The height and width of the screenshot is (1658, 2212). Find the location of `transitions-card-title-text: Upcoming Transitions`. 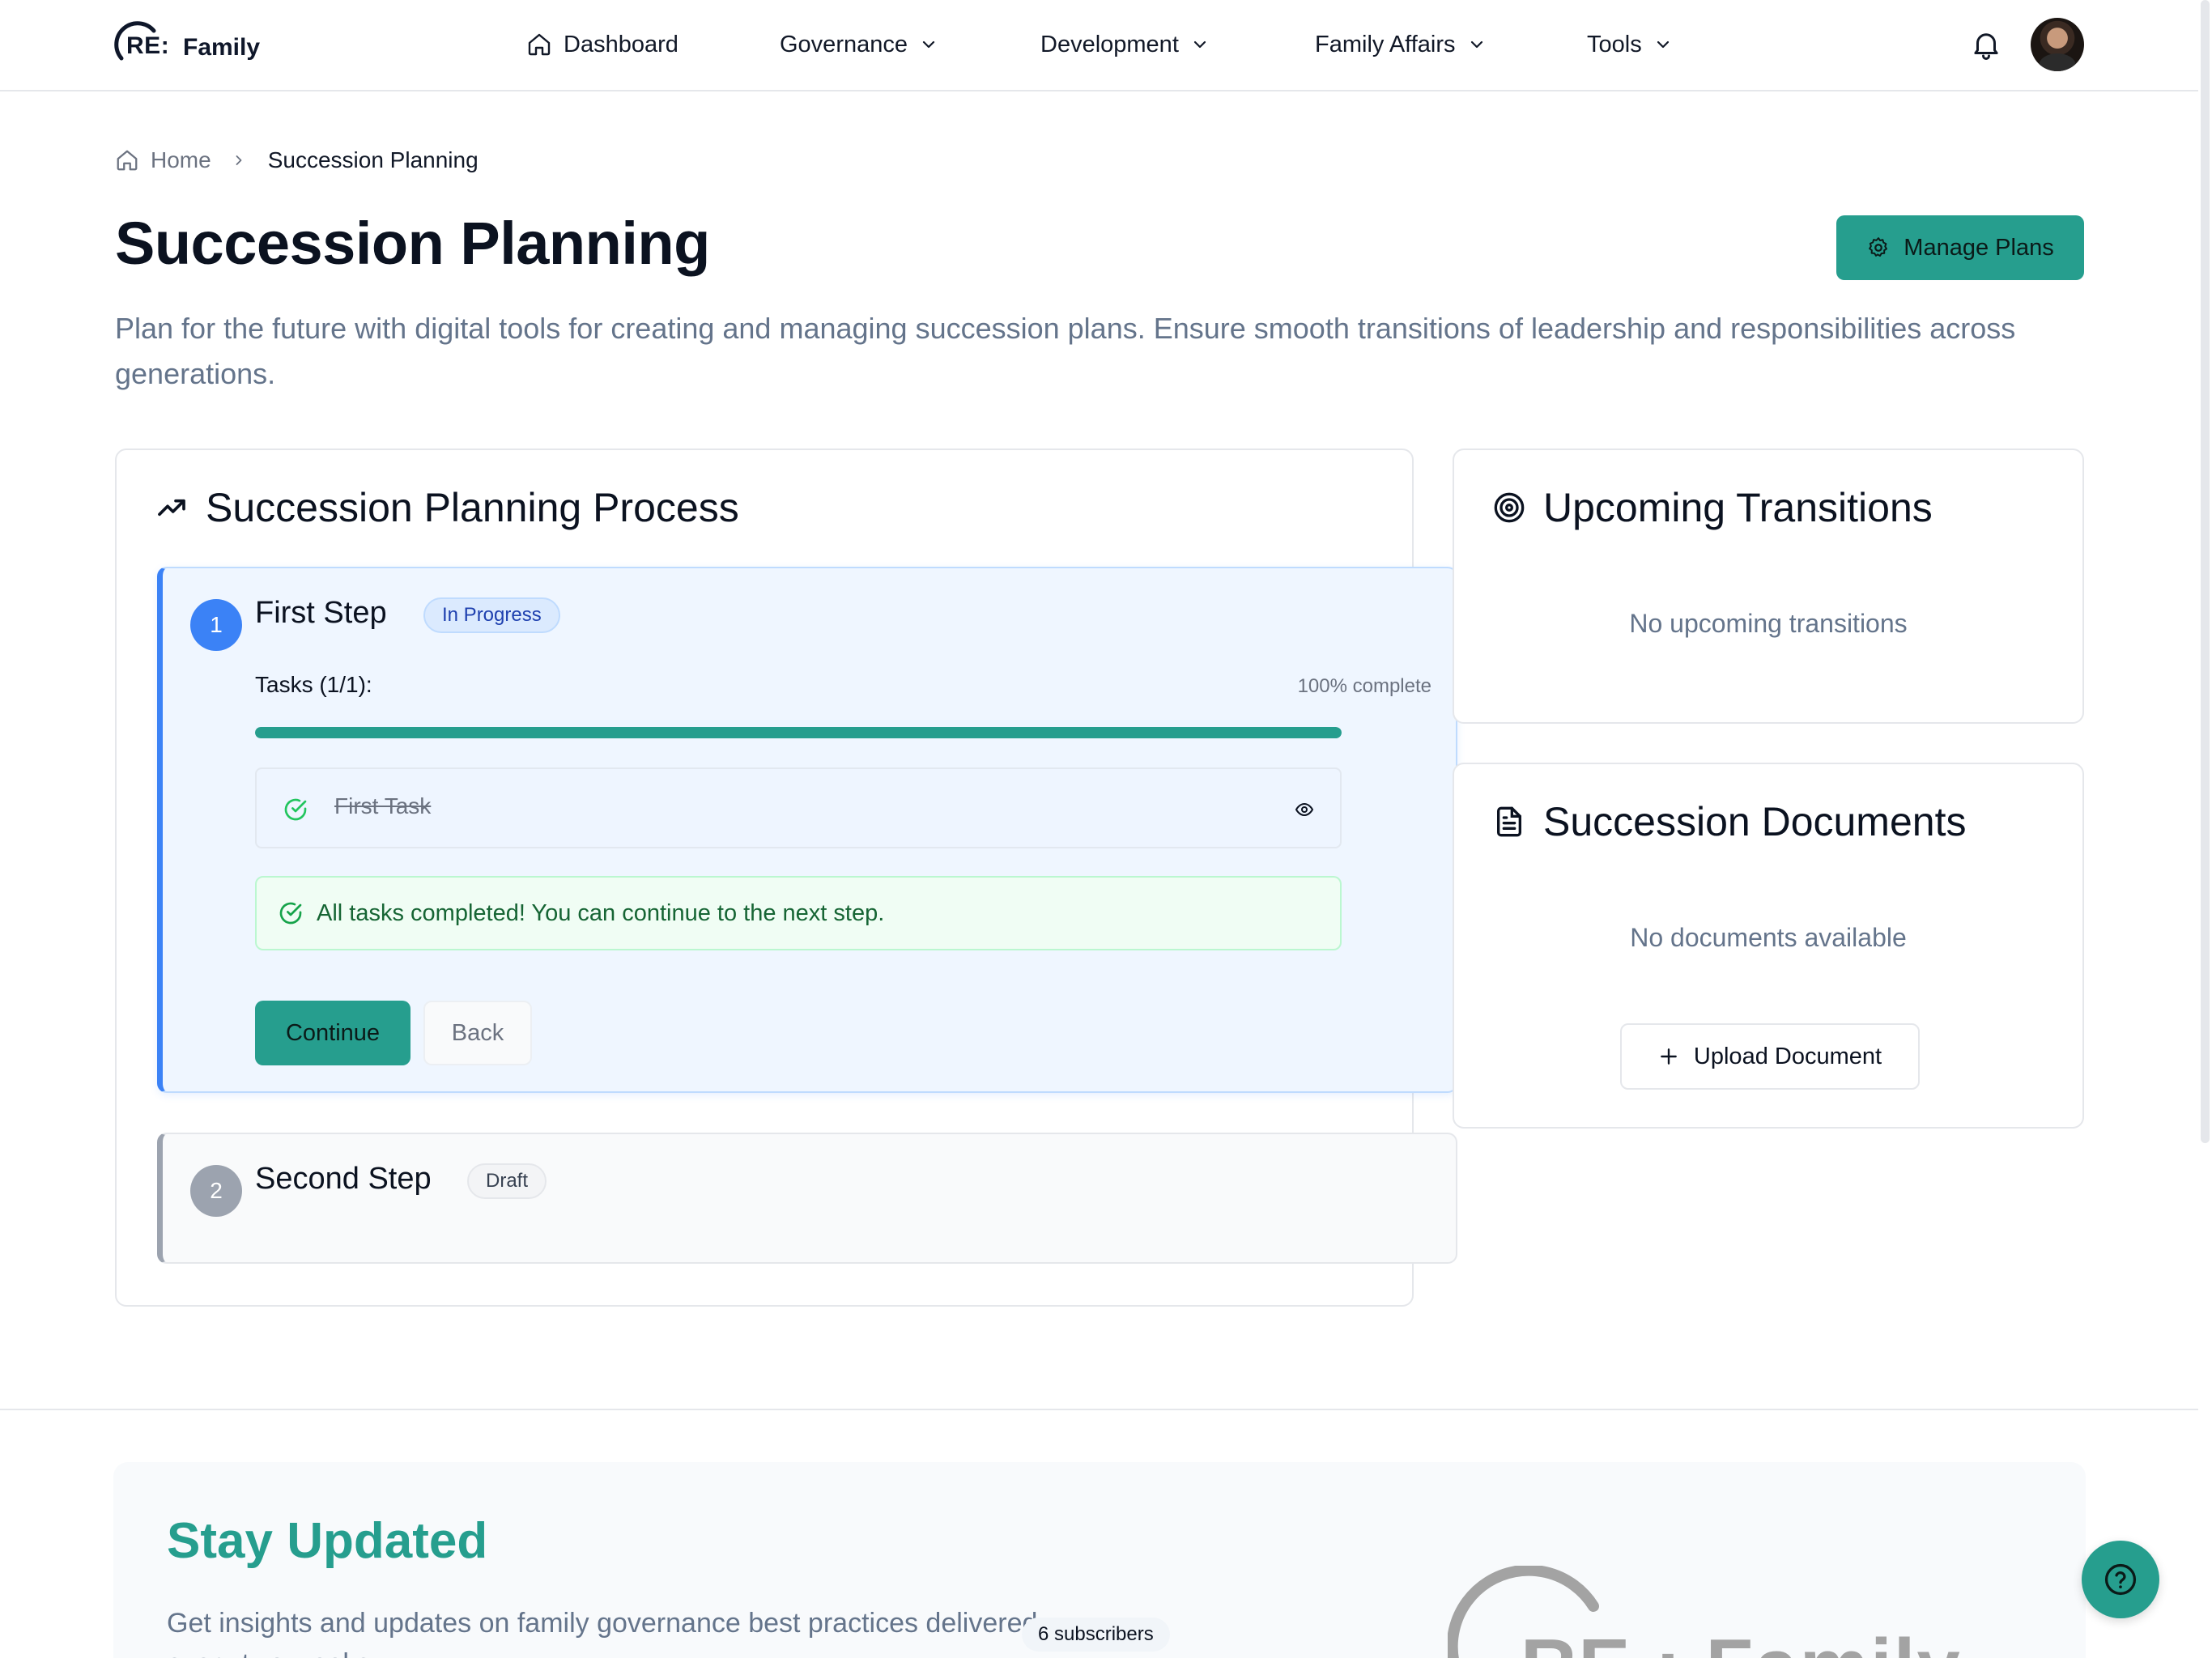

transitions-card-title-text: Upcoming Transitions is located at coordinates (1738, 507).